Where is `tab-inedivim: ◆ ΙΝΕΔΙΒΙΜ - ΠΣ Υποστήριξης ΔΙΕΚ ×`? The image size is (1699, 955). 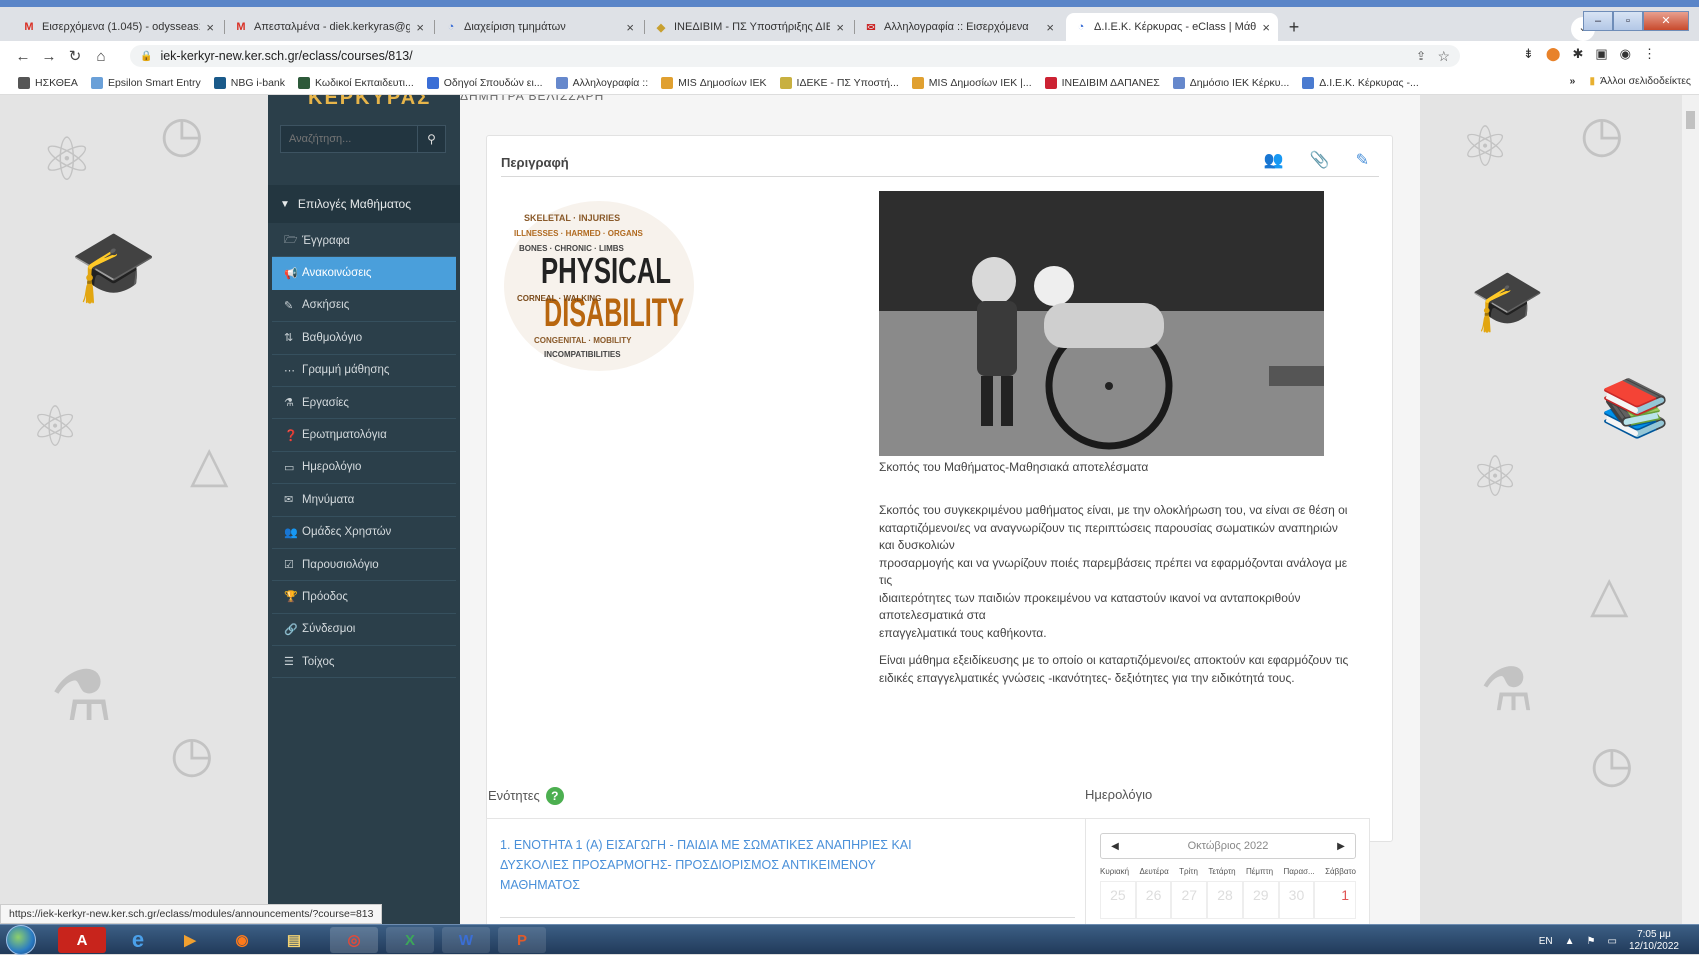 tab-inedivim: ◆ ΙΝΕΔΙΒΙΜ - ΠΣ Υποστήριξης ΔΙΕΚ × is located at coordinates (749, 27).